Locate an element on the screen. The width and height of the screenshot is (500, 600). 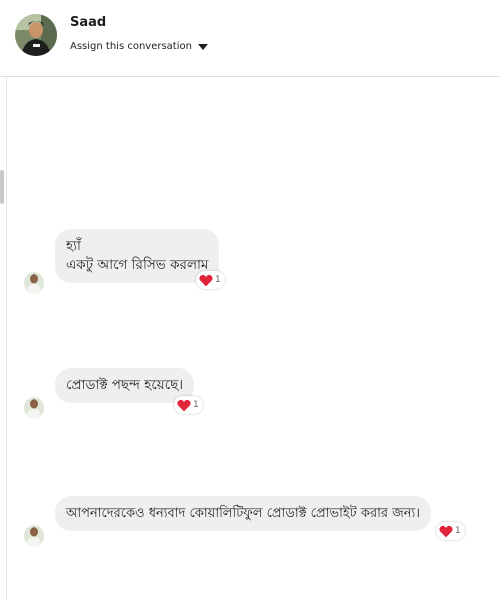
conversation-header: Saad Assign this conversation is located at coordinates (250, 38).